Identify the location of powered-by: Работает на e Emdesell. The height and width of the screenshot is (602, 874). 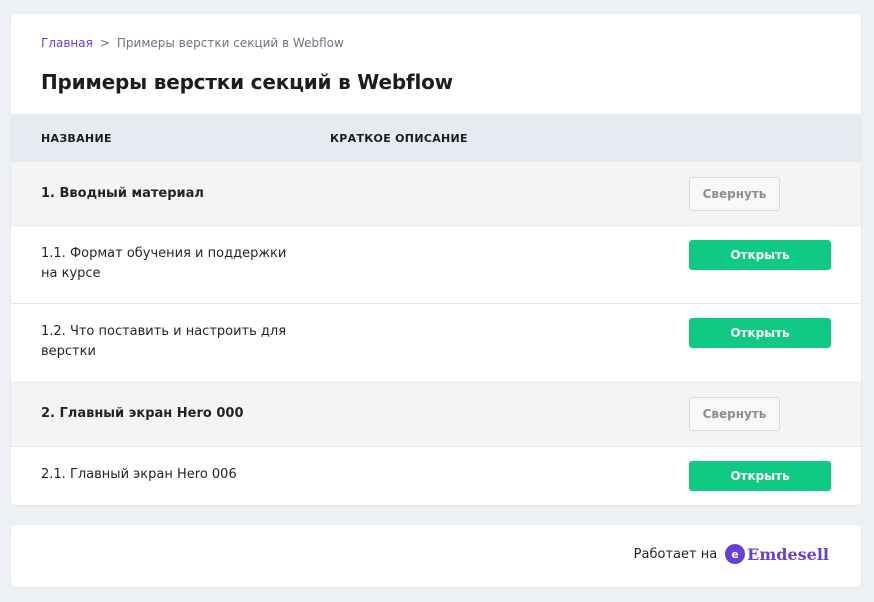
(731, 554).